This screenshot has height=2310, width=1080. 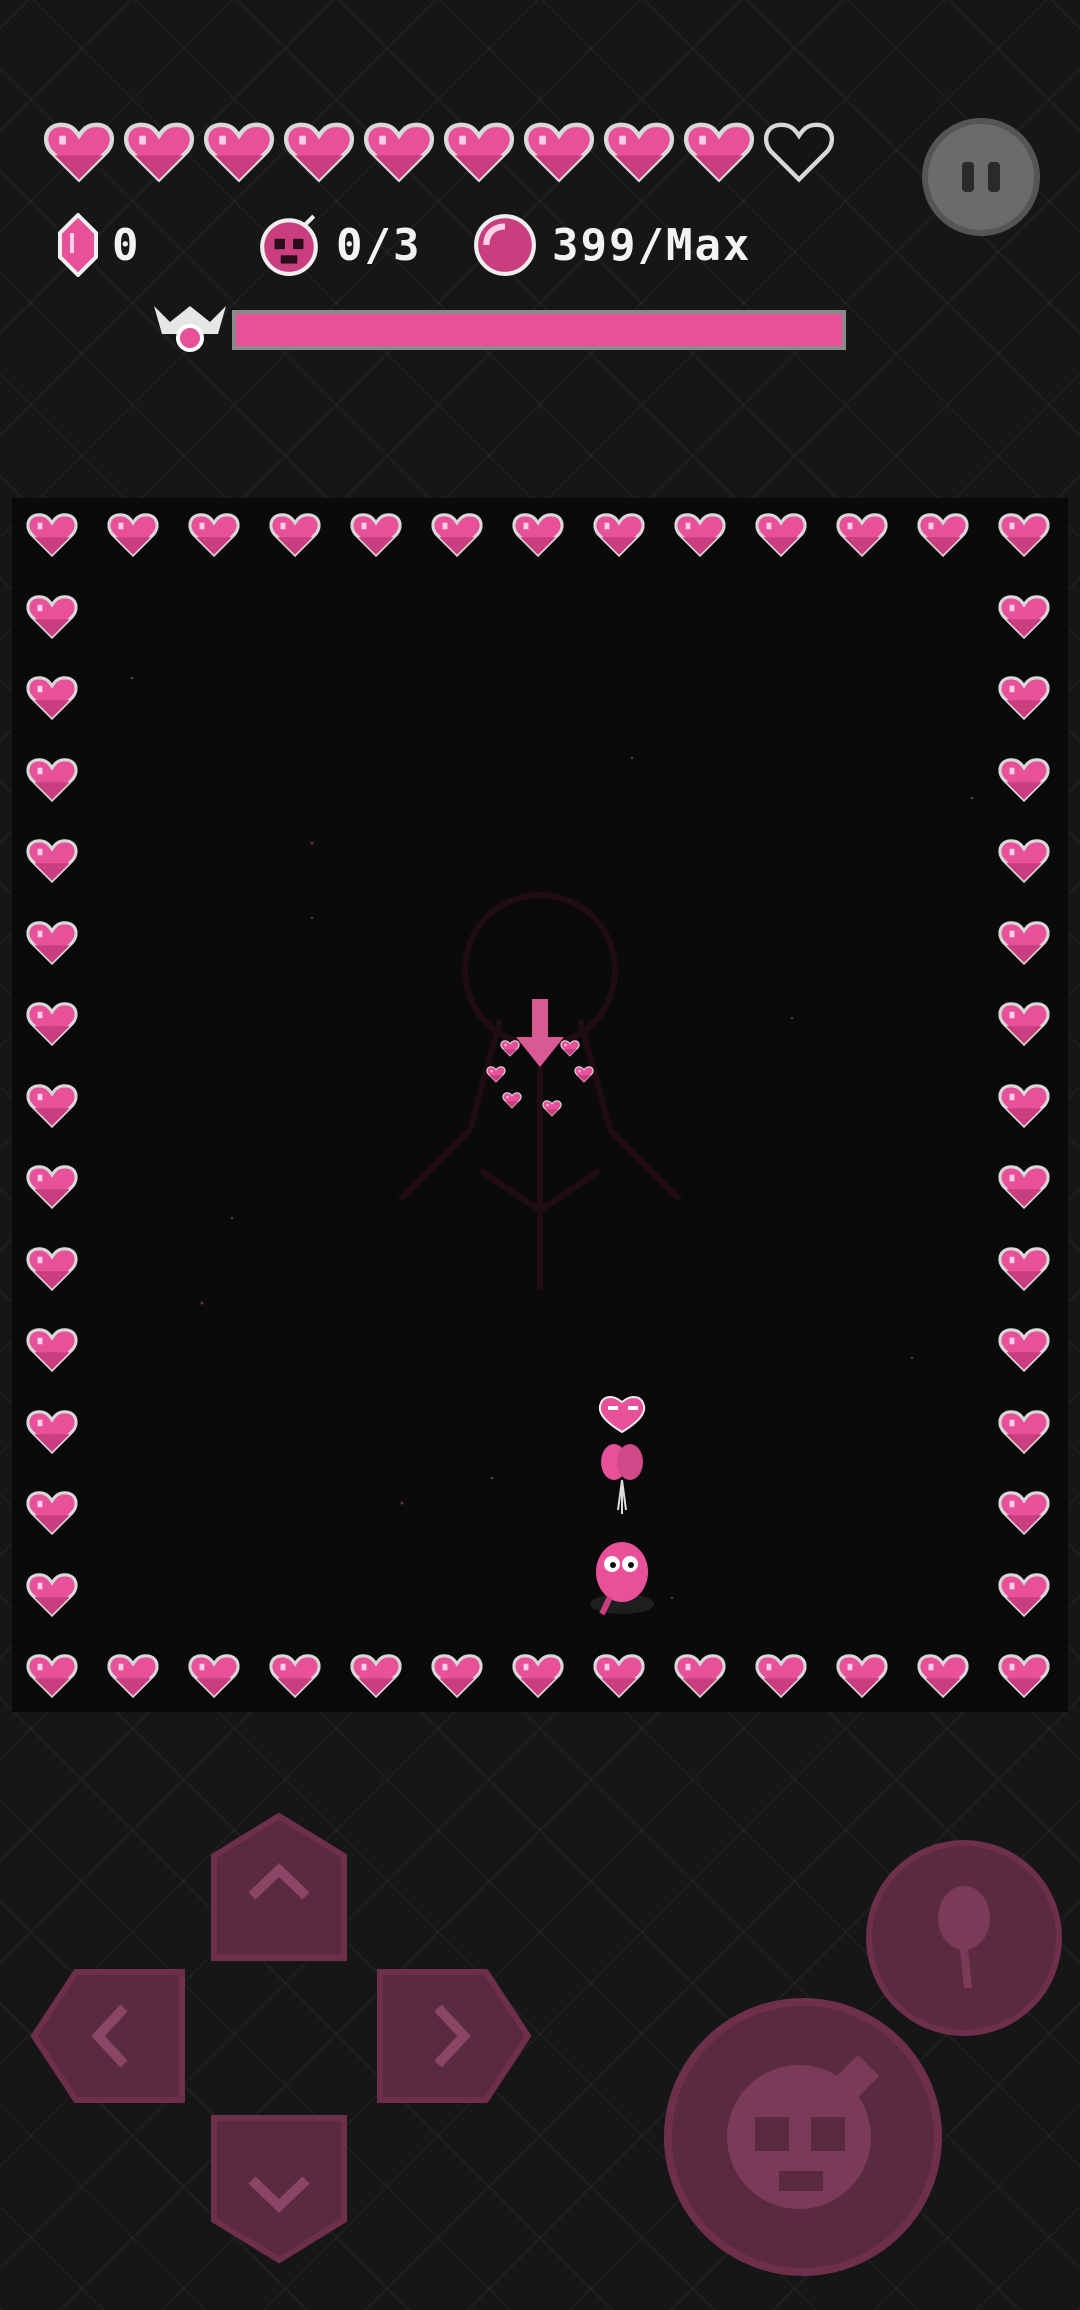 What do you see at coordinates (981, 177) in the screenshot?
I see `pause-button` at bounding box center [981, 177].